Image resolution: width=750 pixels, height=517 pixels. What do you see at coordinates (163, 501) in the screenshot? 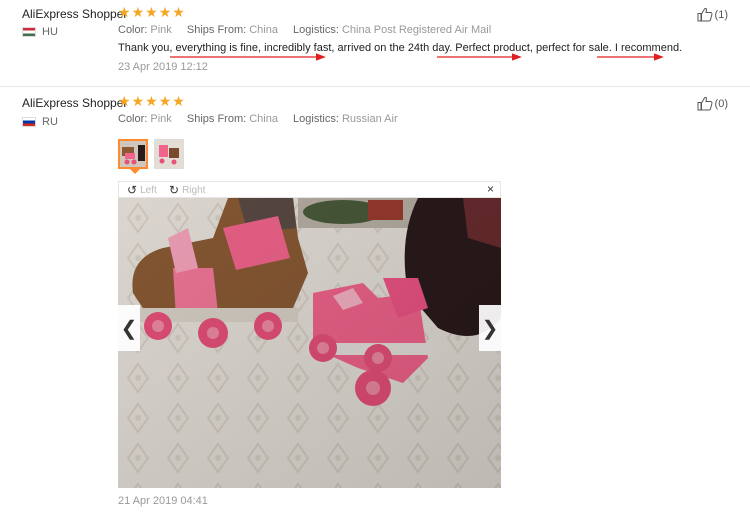
I see `review-date: 21 Apr 2019 04:41` at bounding box center [163, 501].